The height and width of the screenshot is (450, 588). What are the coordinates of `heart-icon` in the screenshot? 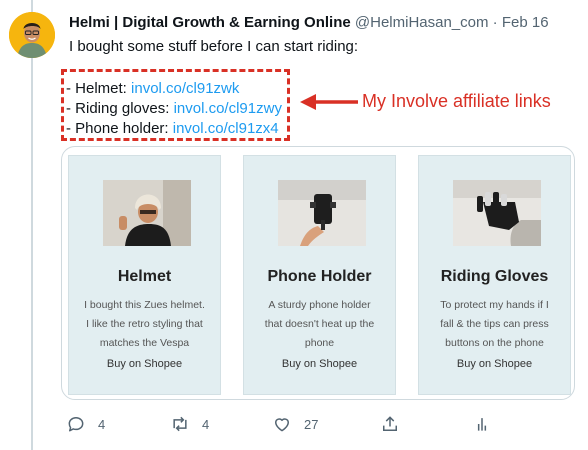 It's located at (282, 425).